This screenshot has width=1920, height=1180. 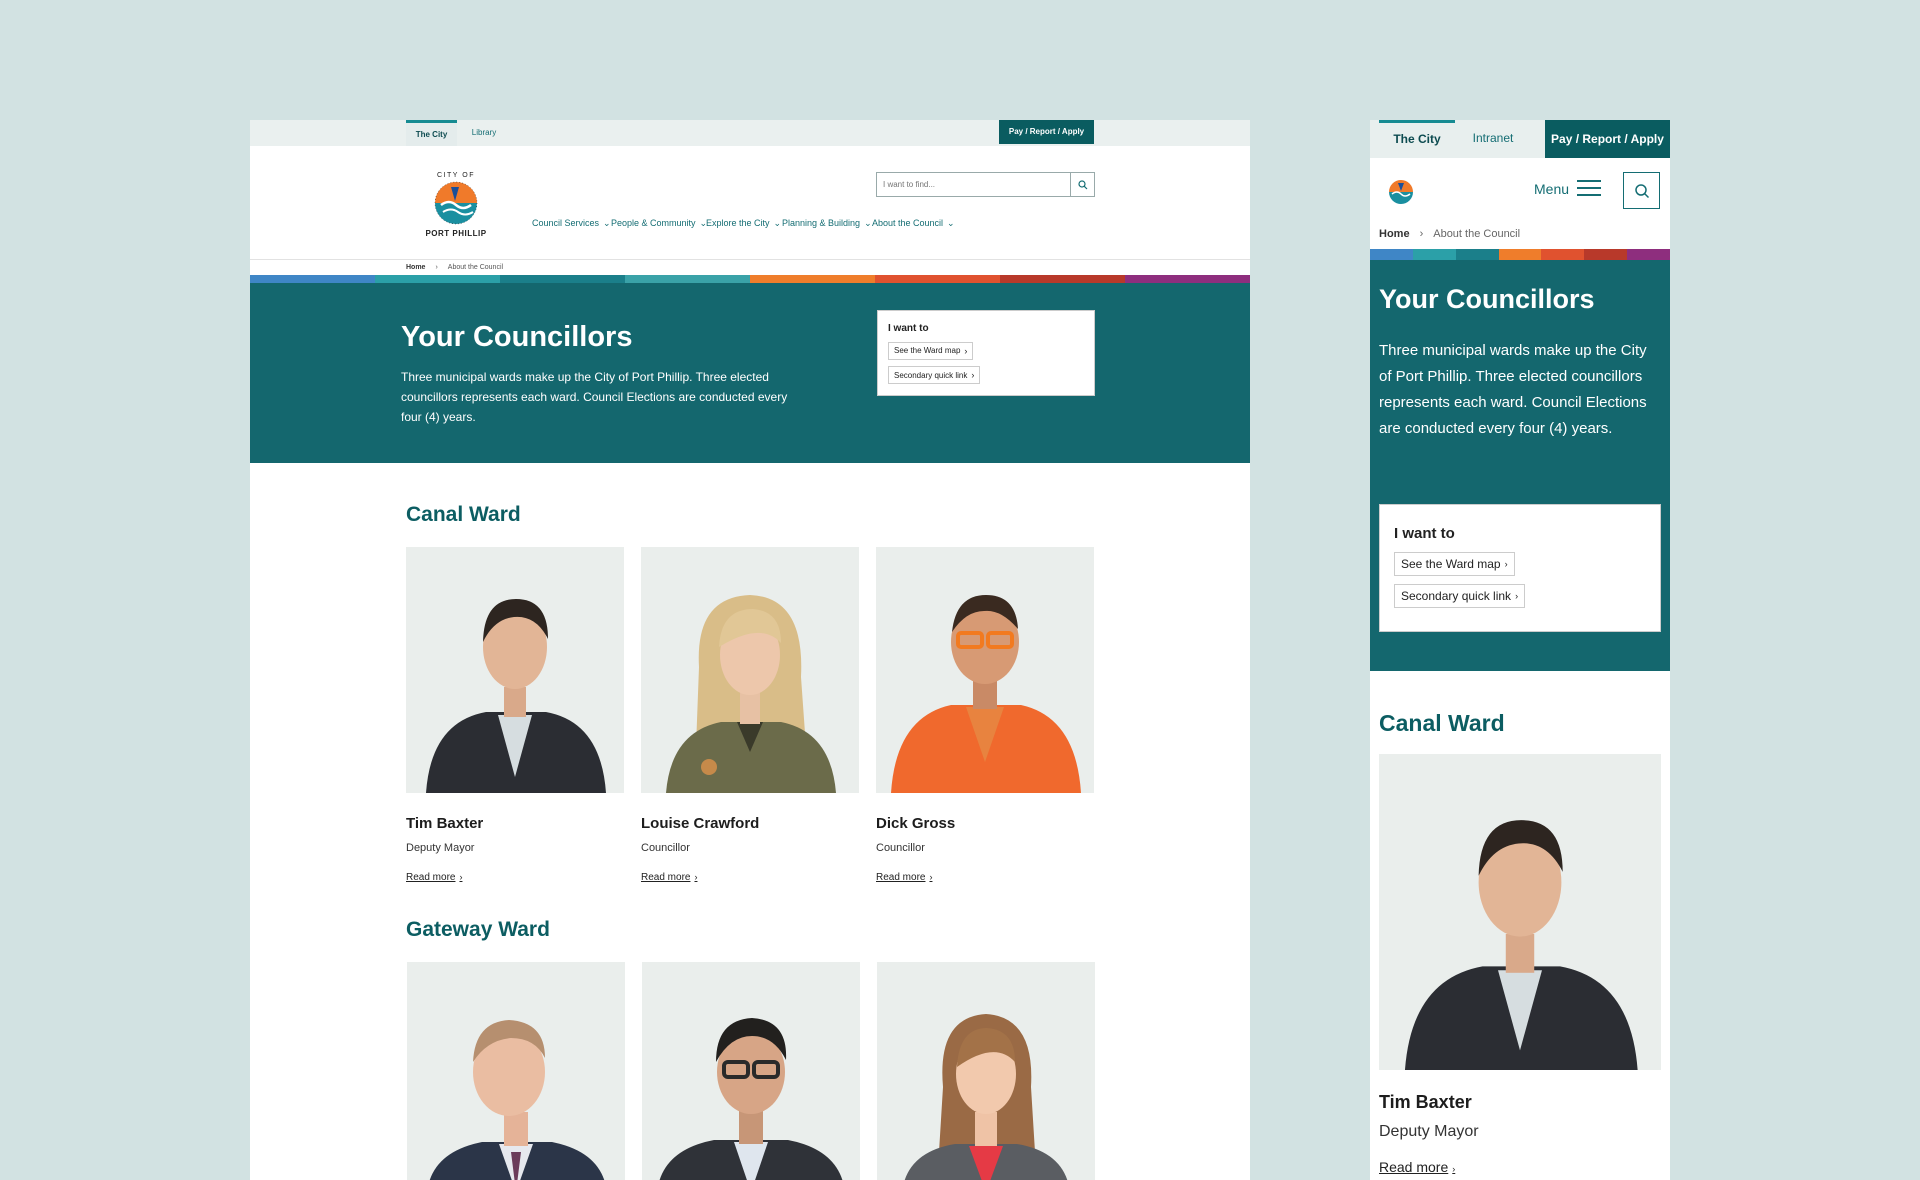 What do you see at coordinates (665, 848) in the screenshot?
I see `councillor-role: Councillor` at bounding box center [665, 848].